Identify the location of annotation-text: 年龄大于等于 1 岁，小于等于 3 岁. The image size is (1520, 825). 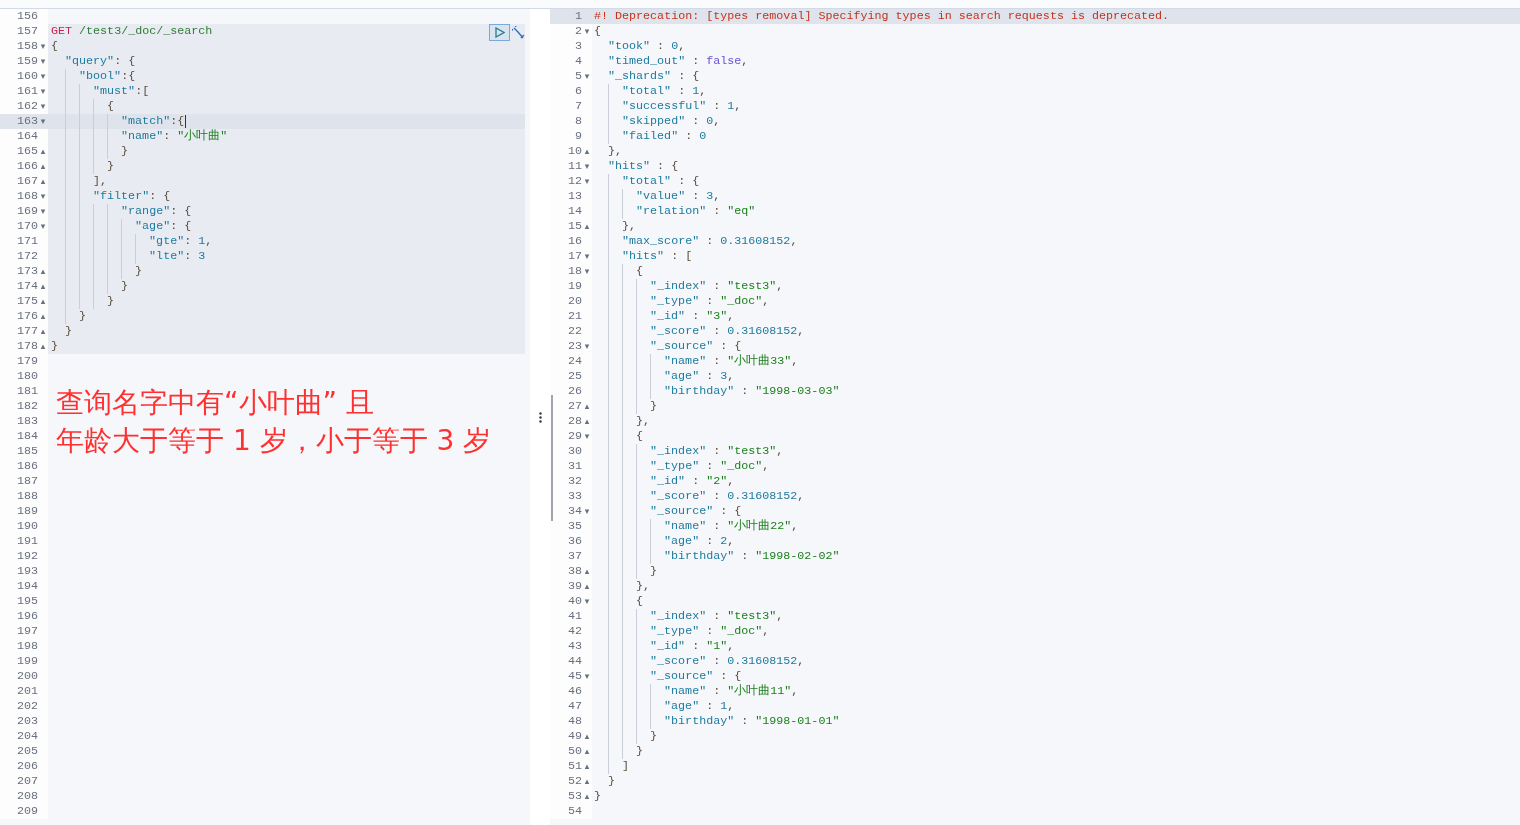
(274, 441).